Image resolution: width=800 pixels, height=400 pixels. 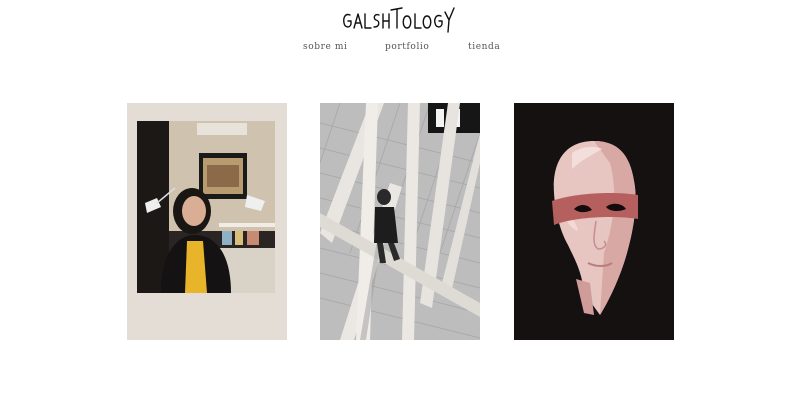 I want to click on main-nav: sobre mi portfolio tienda, so click(x=400, y=49).